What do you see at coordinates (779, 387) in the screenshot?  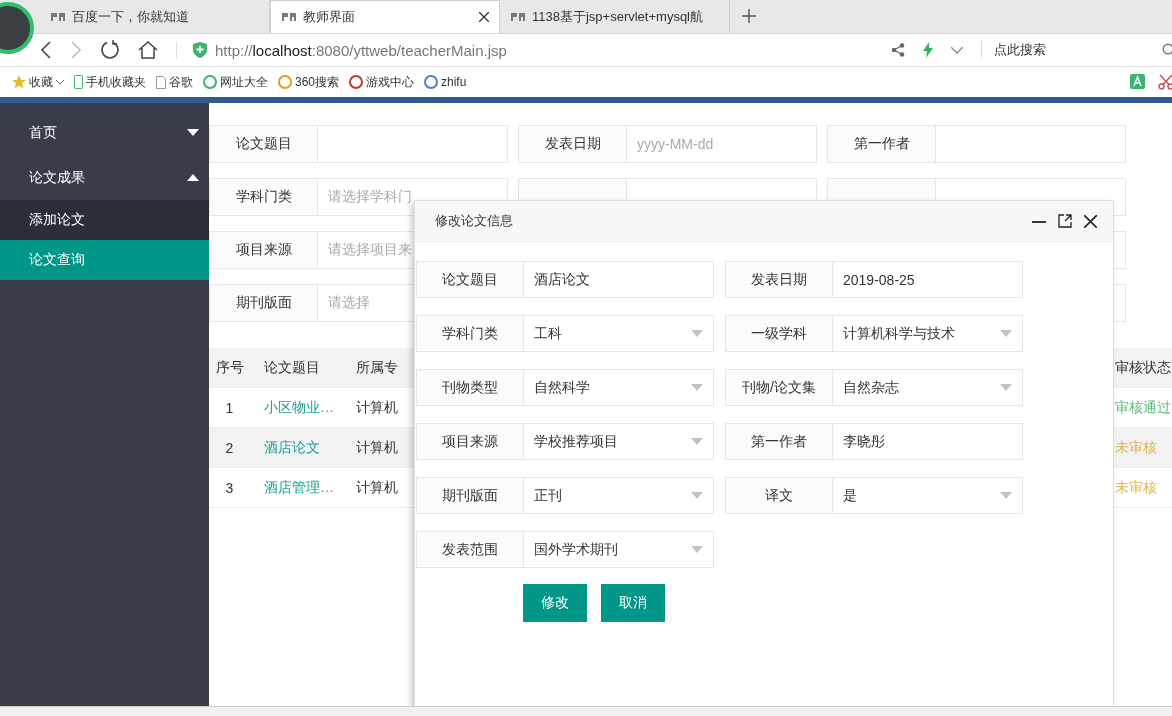 I see `field-label: 刊物/论文集` at bounding box center [779, 387].